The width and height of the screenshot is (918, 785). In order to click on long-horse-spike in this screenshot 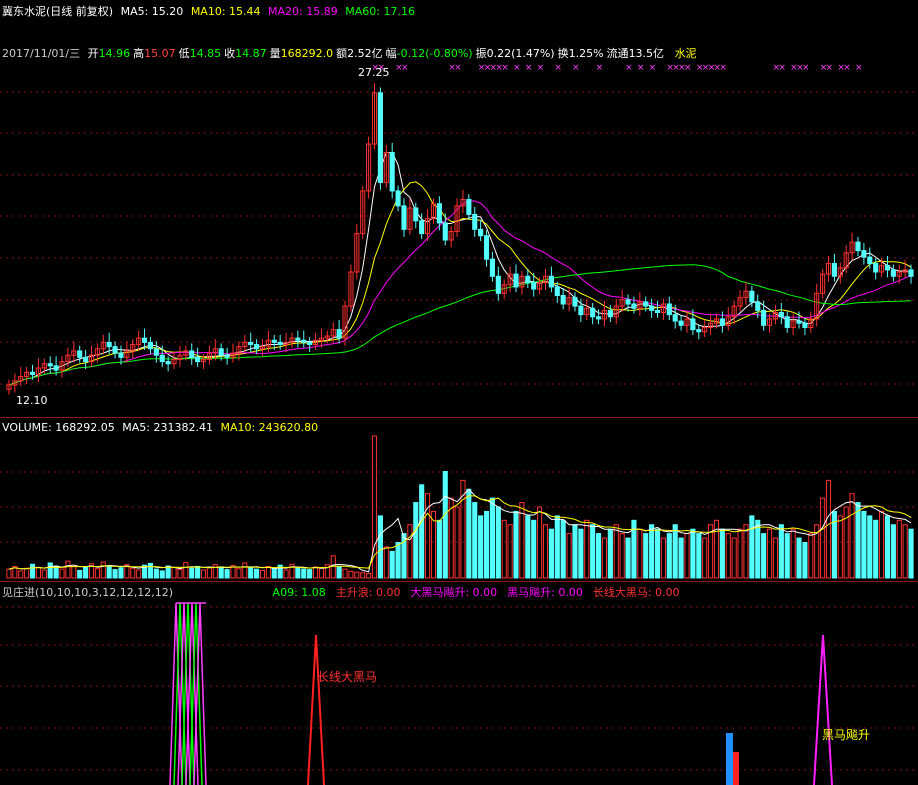, I will do `click(316, 709)`.